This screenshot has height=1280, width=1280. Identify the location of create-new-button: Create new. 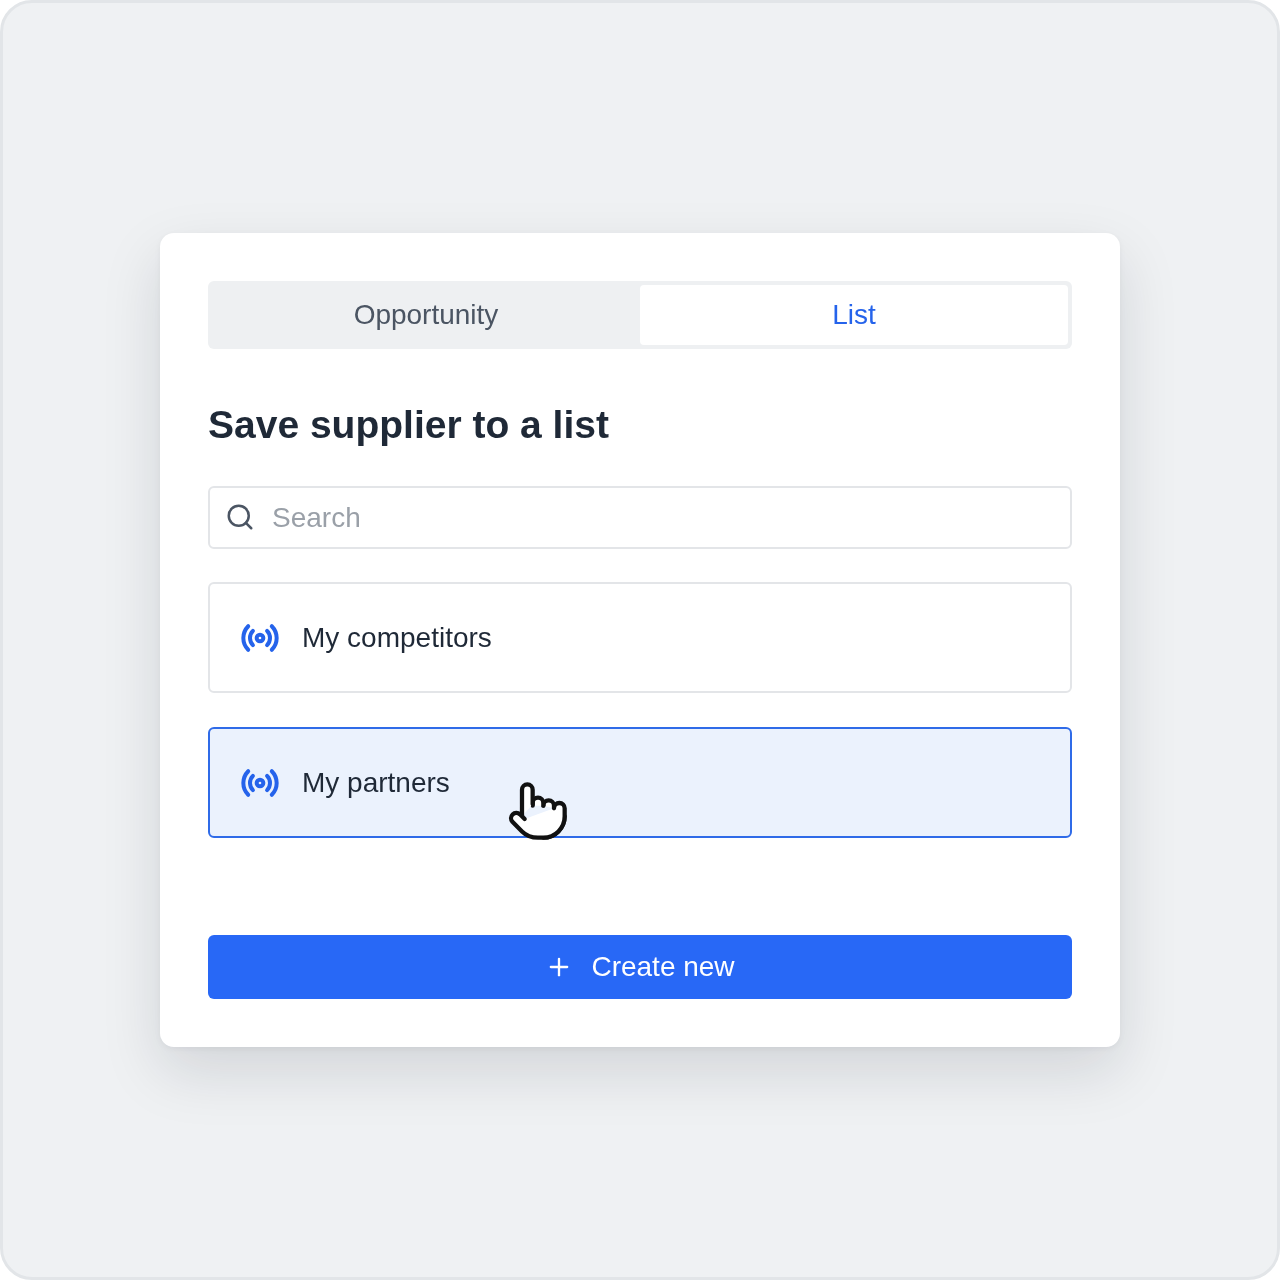
(640, 967).